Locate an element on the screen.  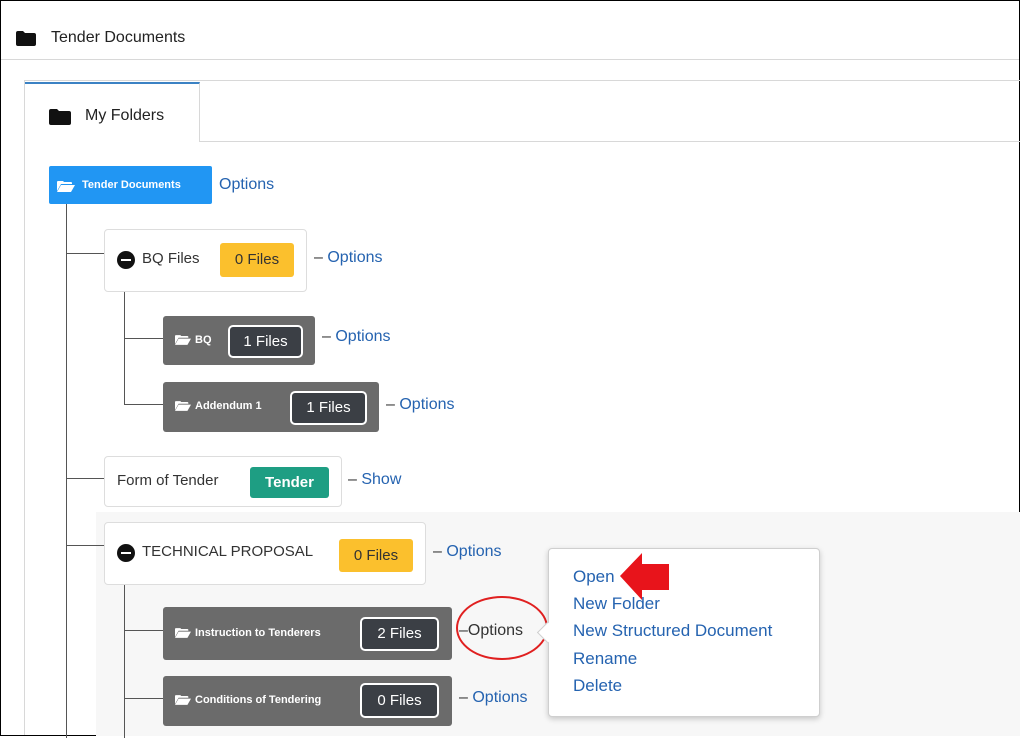
root-options-link: Options is located at coordinates (246, 185).